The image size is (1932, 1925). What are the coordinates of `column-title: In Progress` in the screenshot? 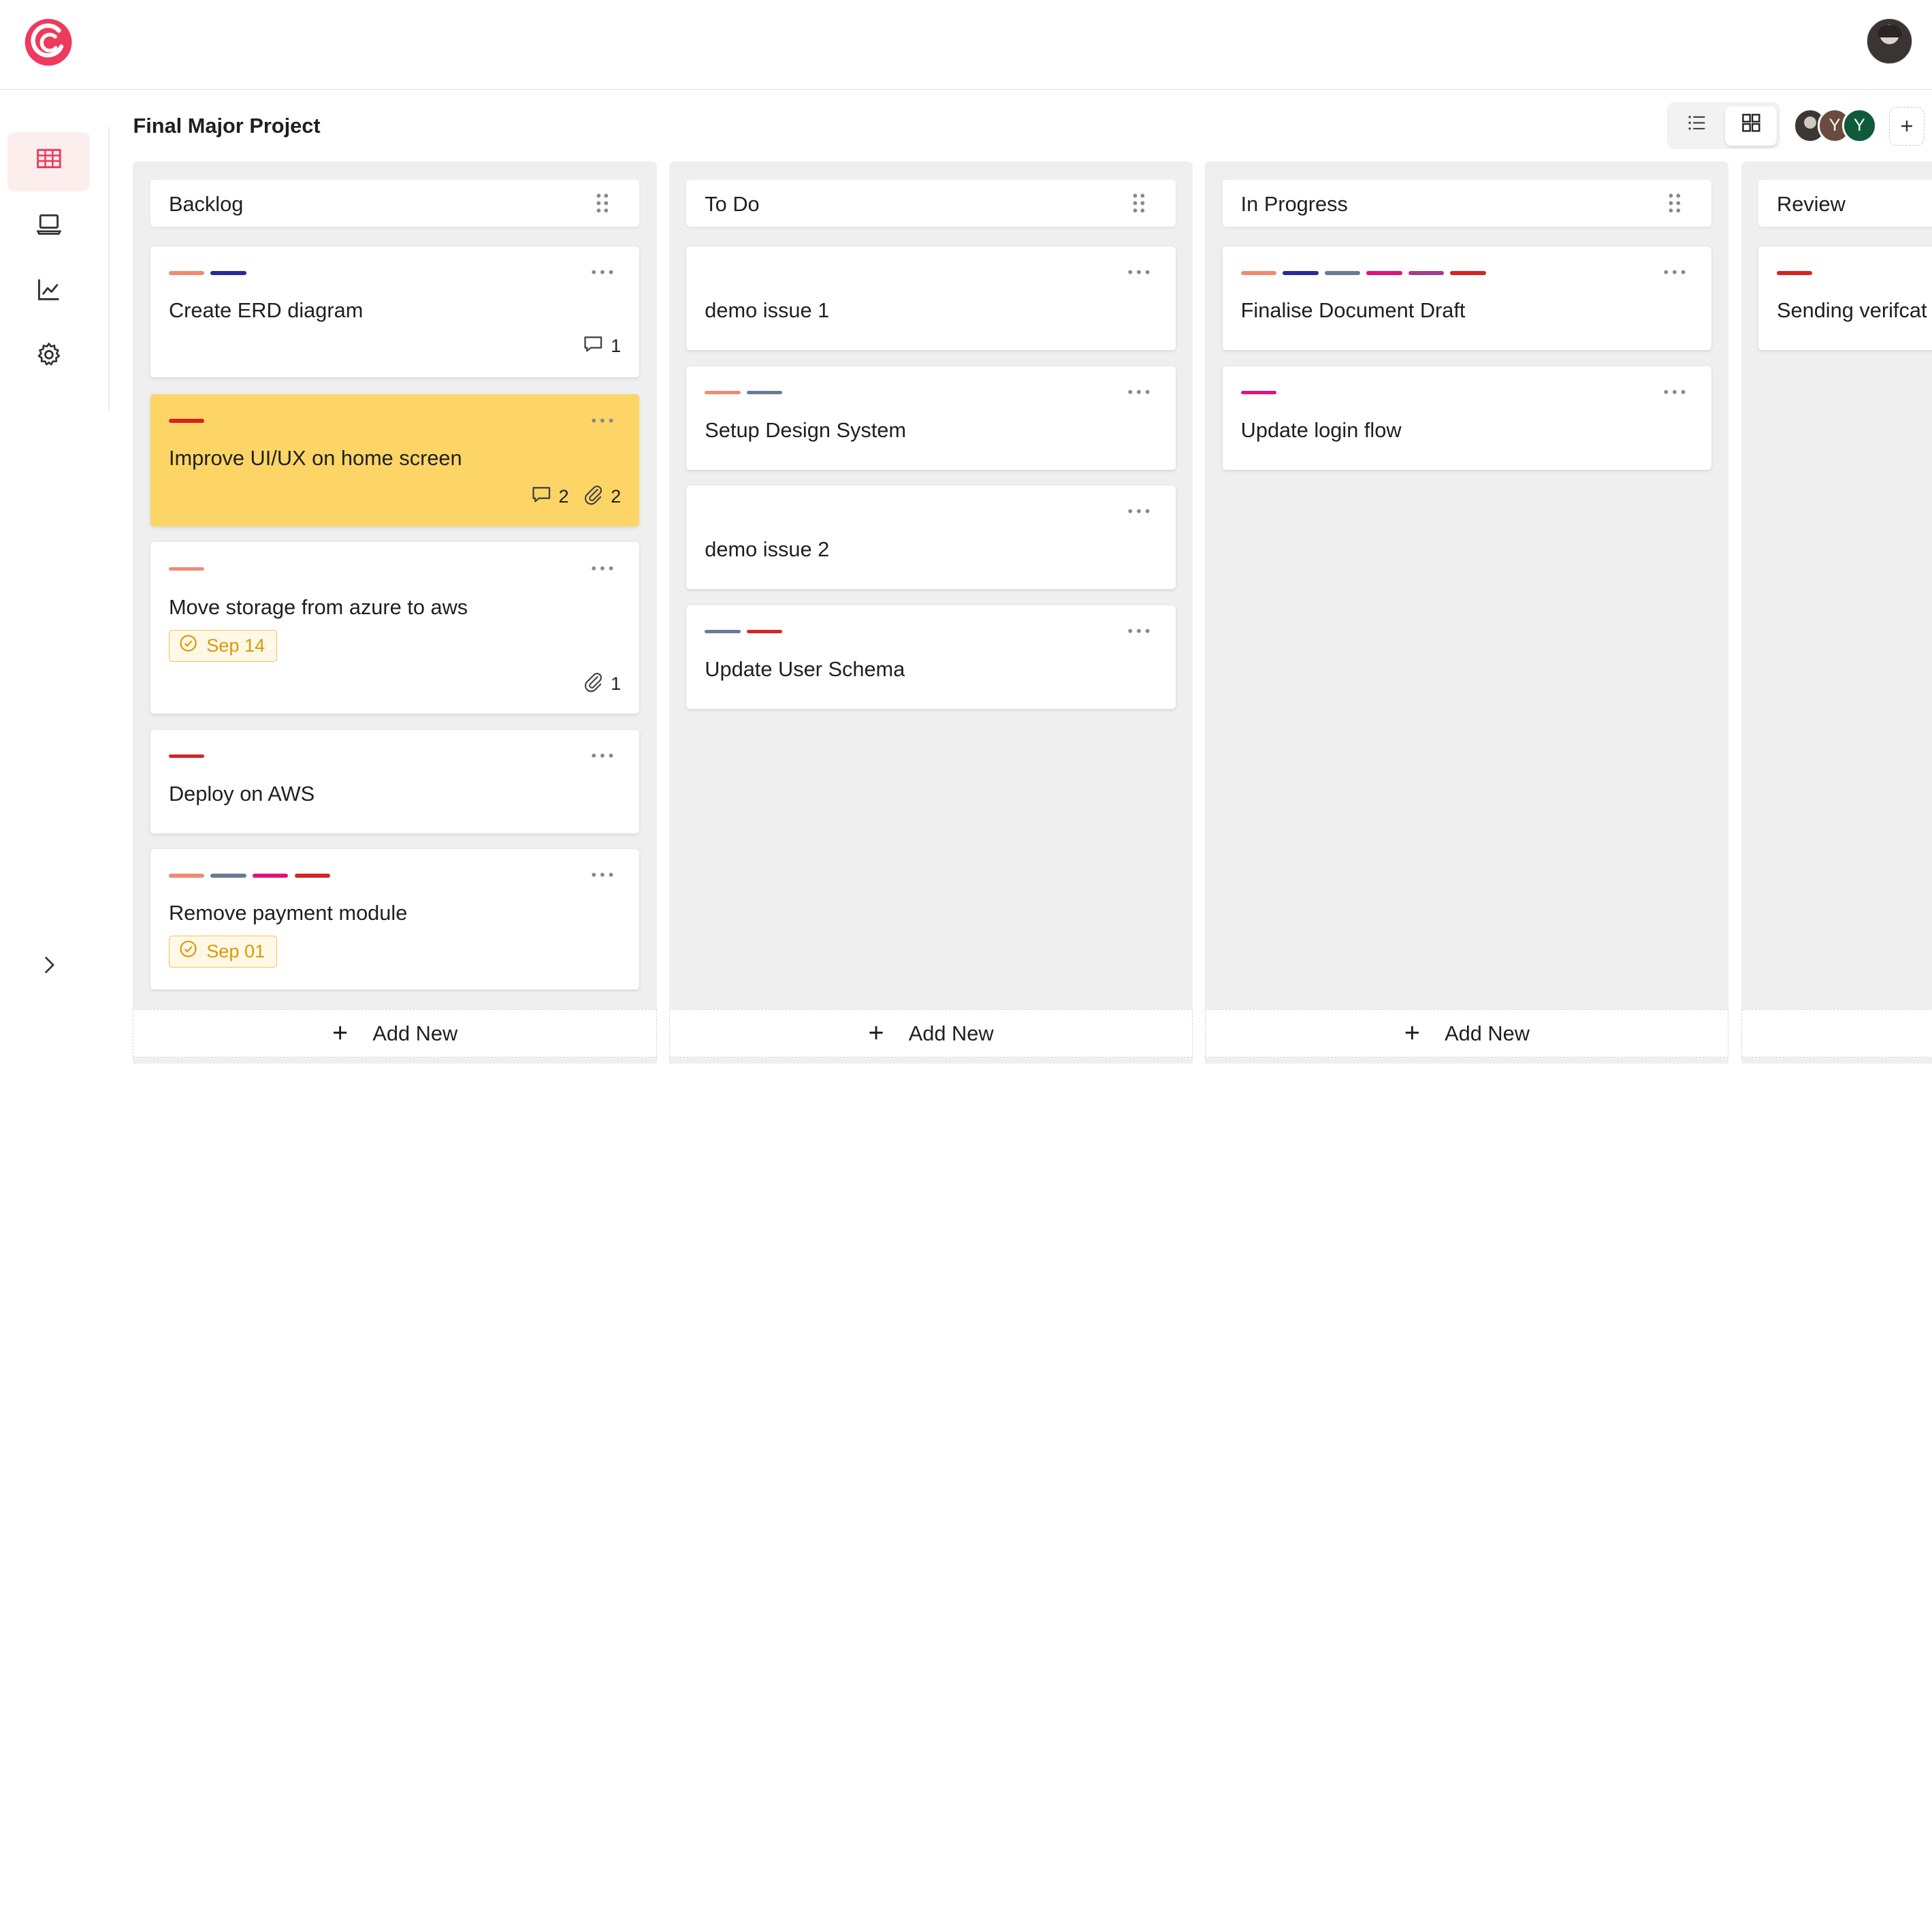 It's located at (1294, 205).